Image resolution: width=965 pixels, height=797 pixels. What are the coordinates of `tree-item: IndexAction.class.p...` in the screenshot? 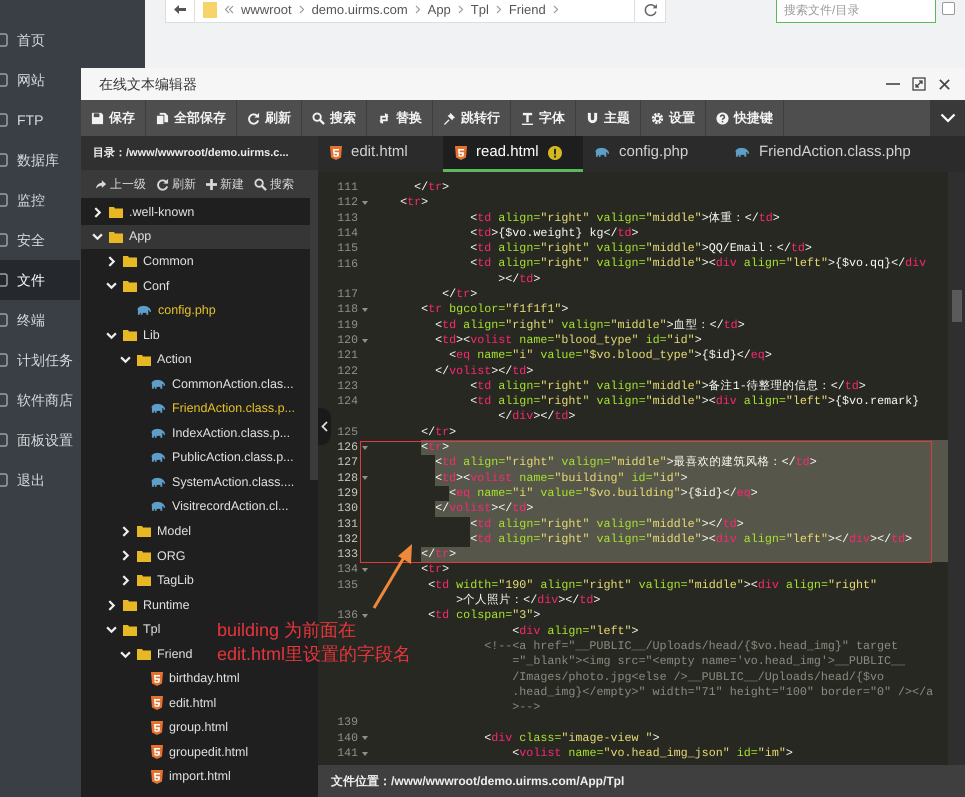 It's located at (189, 433).